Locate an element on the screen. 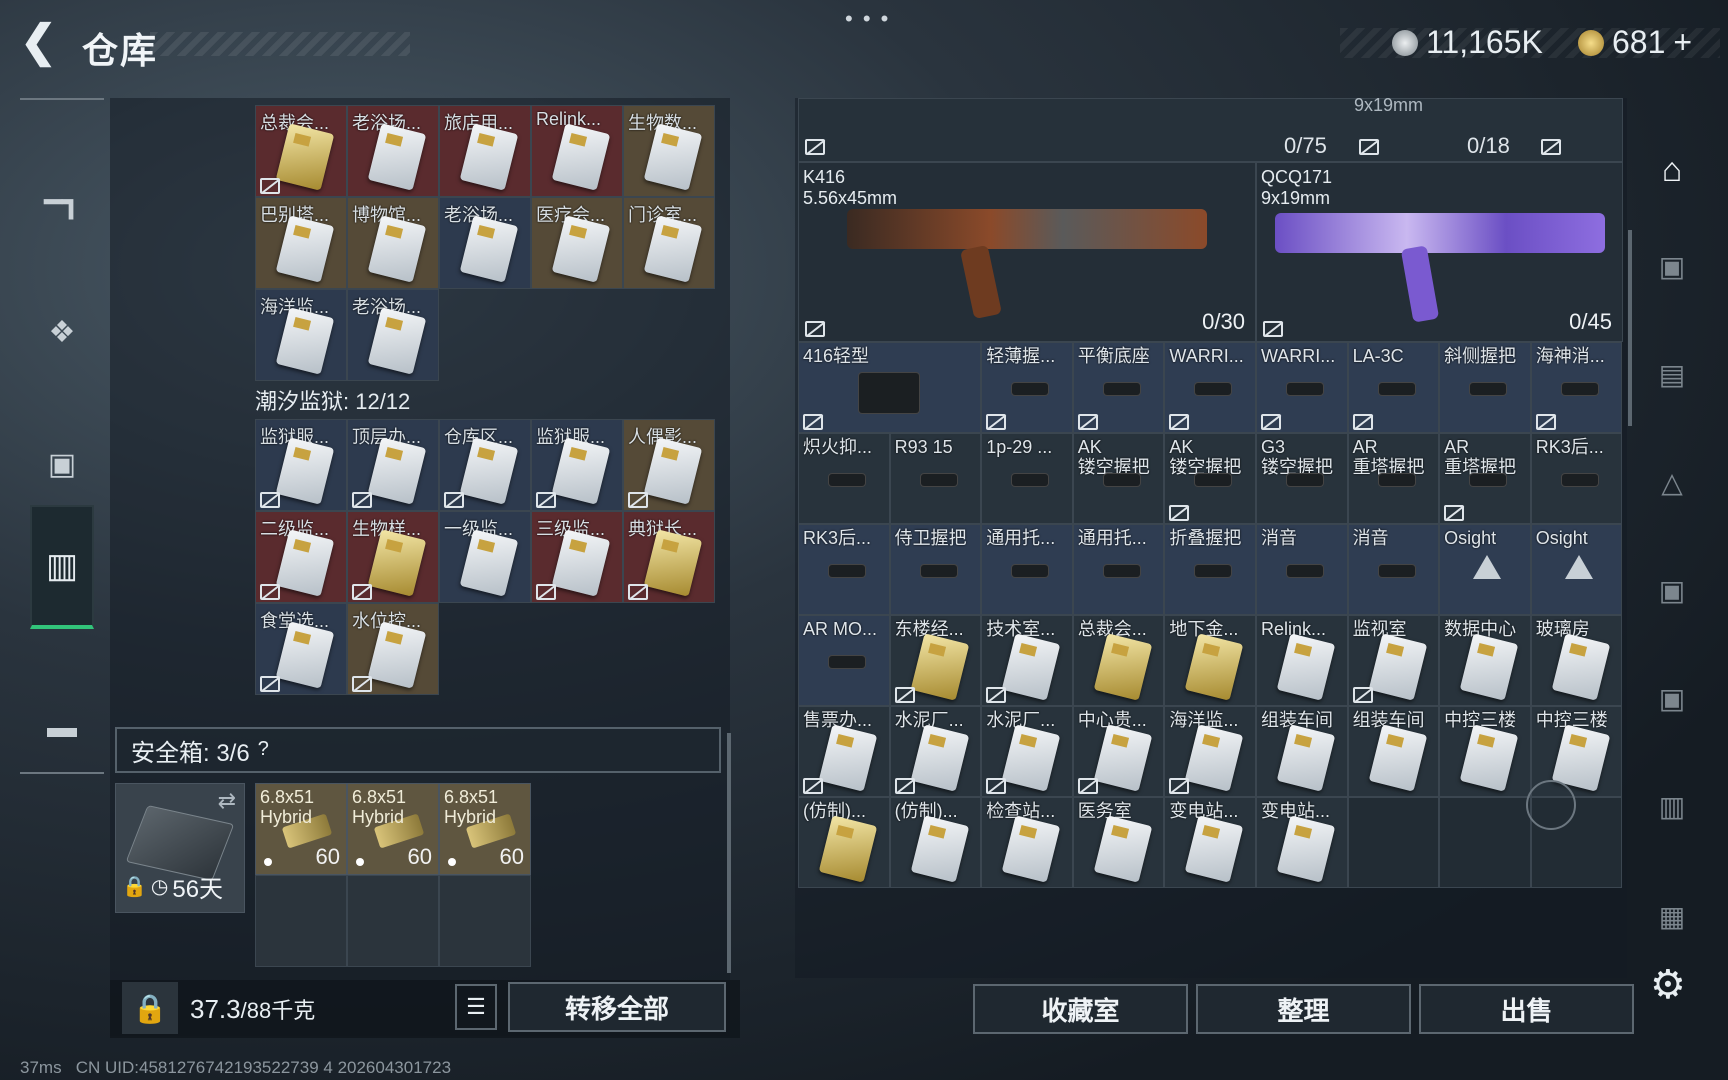  swap-icon: ⇄ is located at coordinates (227, 801).